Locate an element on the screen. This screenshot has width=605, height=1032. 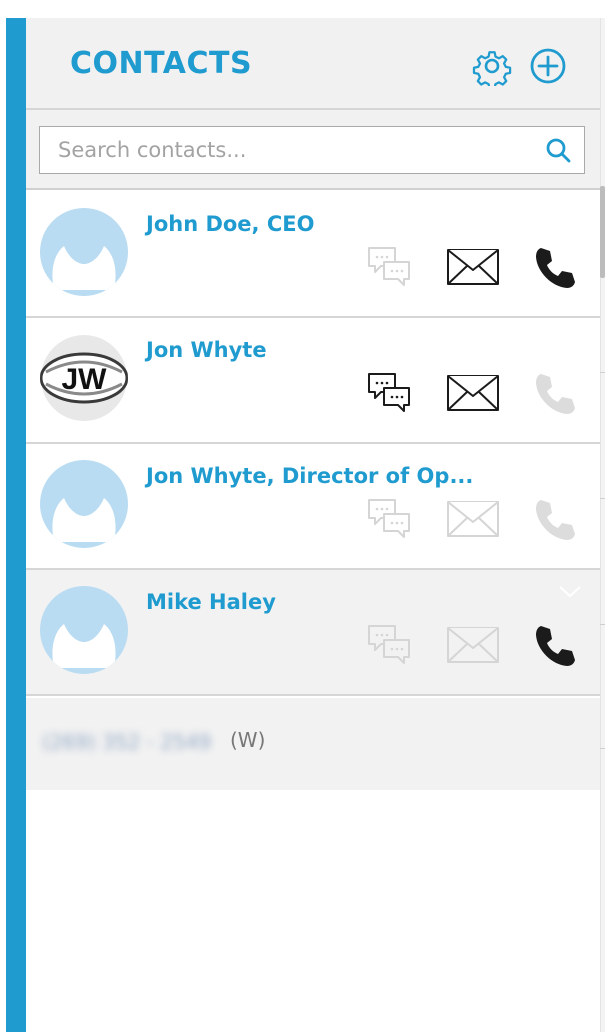
search-input is located at coordinates (285, 149).